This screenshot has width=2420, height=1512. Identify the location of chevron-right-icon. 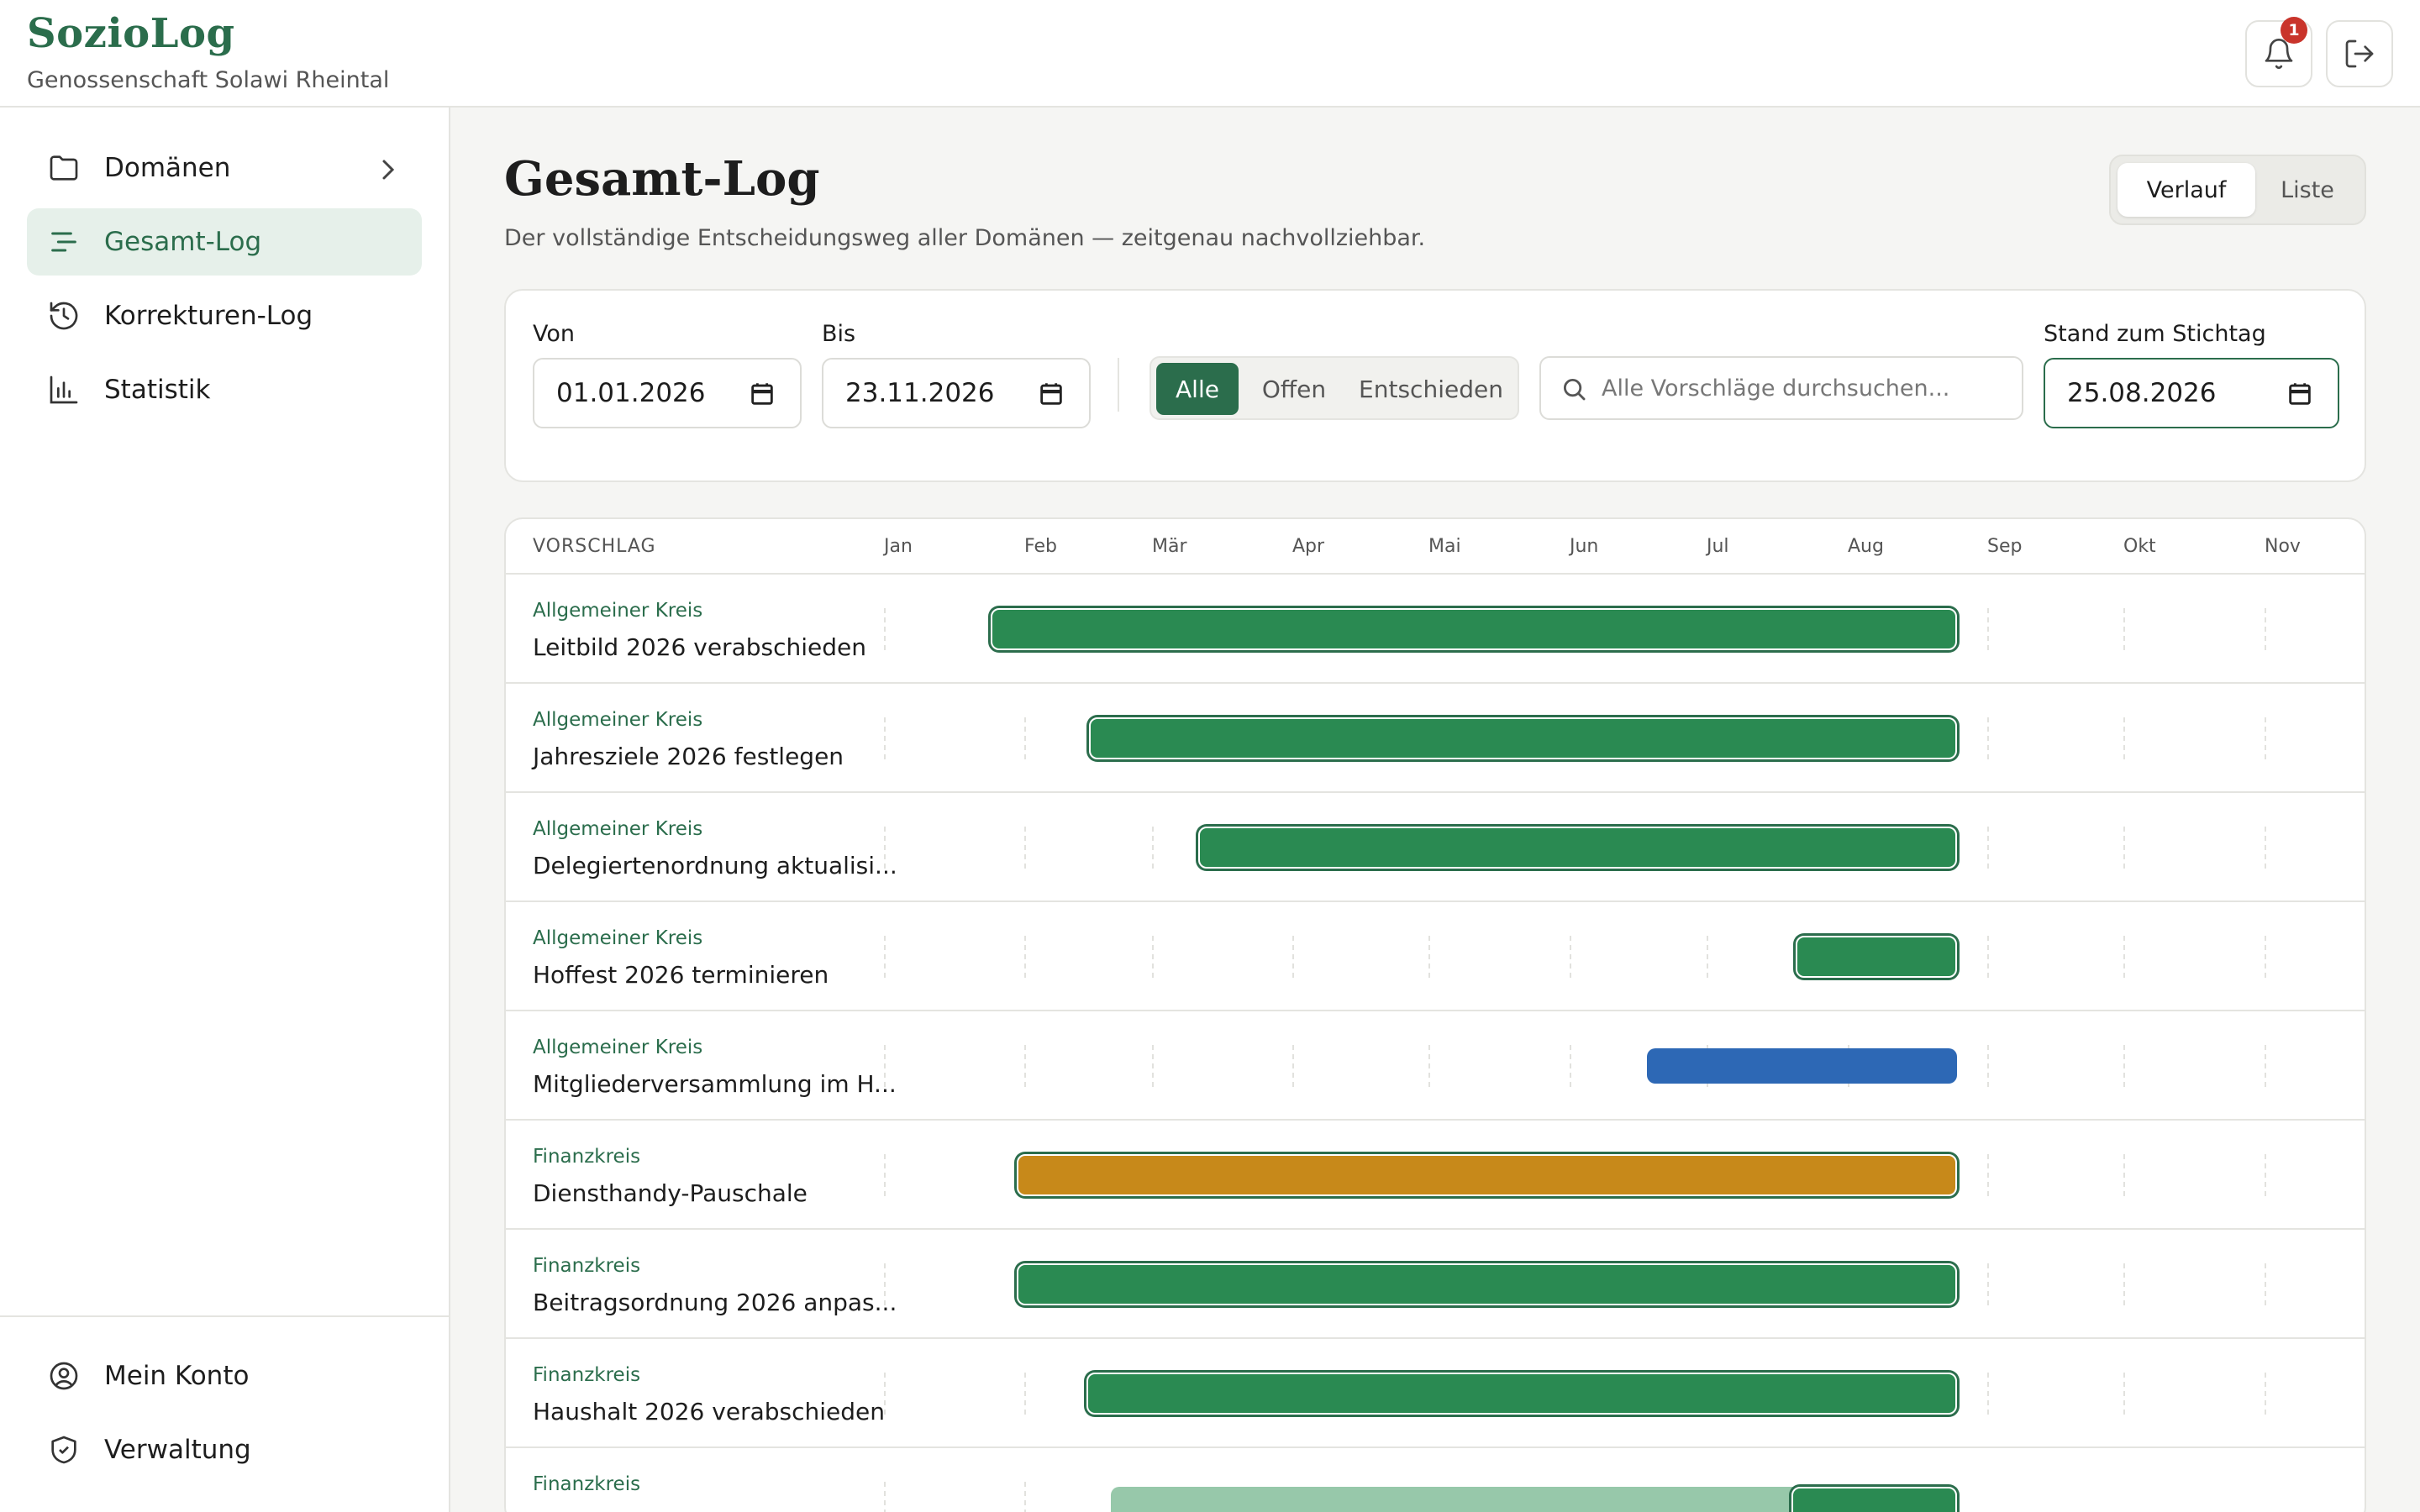
(389, 170).